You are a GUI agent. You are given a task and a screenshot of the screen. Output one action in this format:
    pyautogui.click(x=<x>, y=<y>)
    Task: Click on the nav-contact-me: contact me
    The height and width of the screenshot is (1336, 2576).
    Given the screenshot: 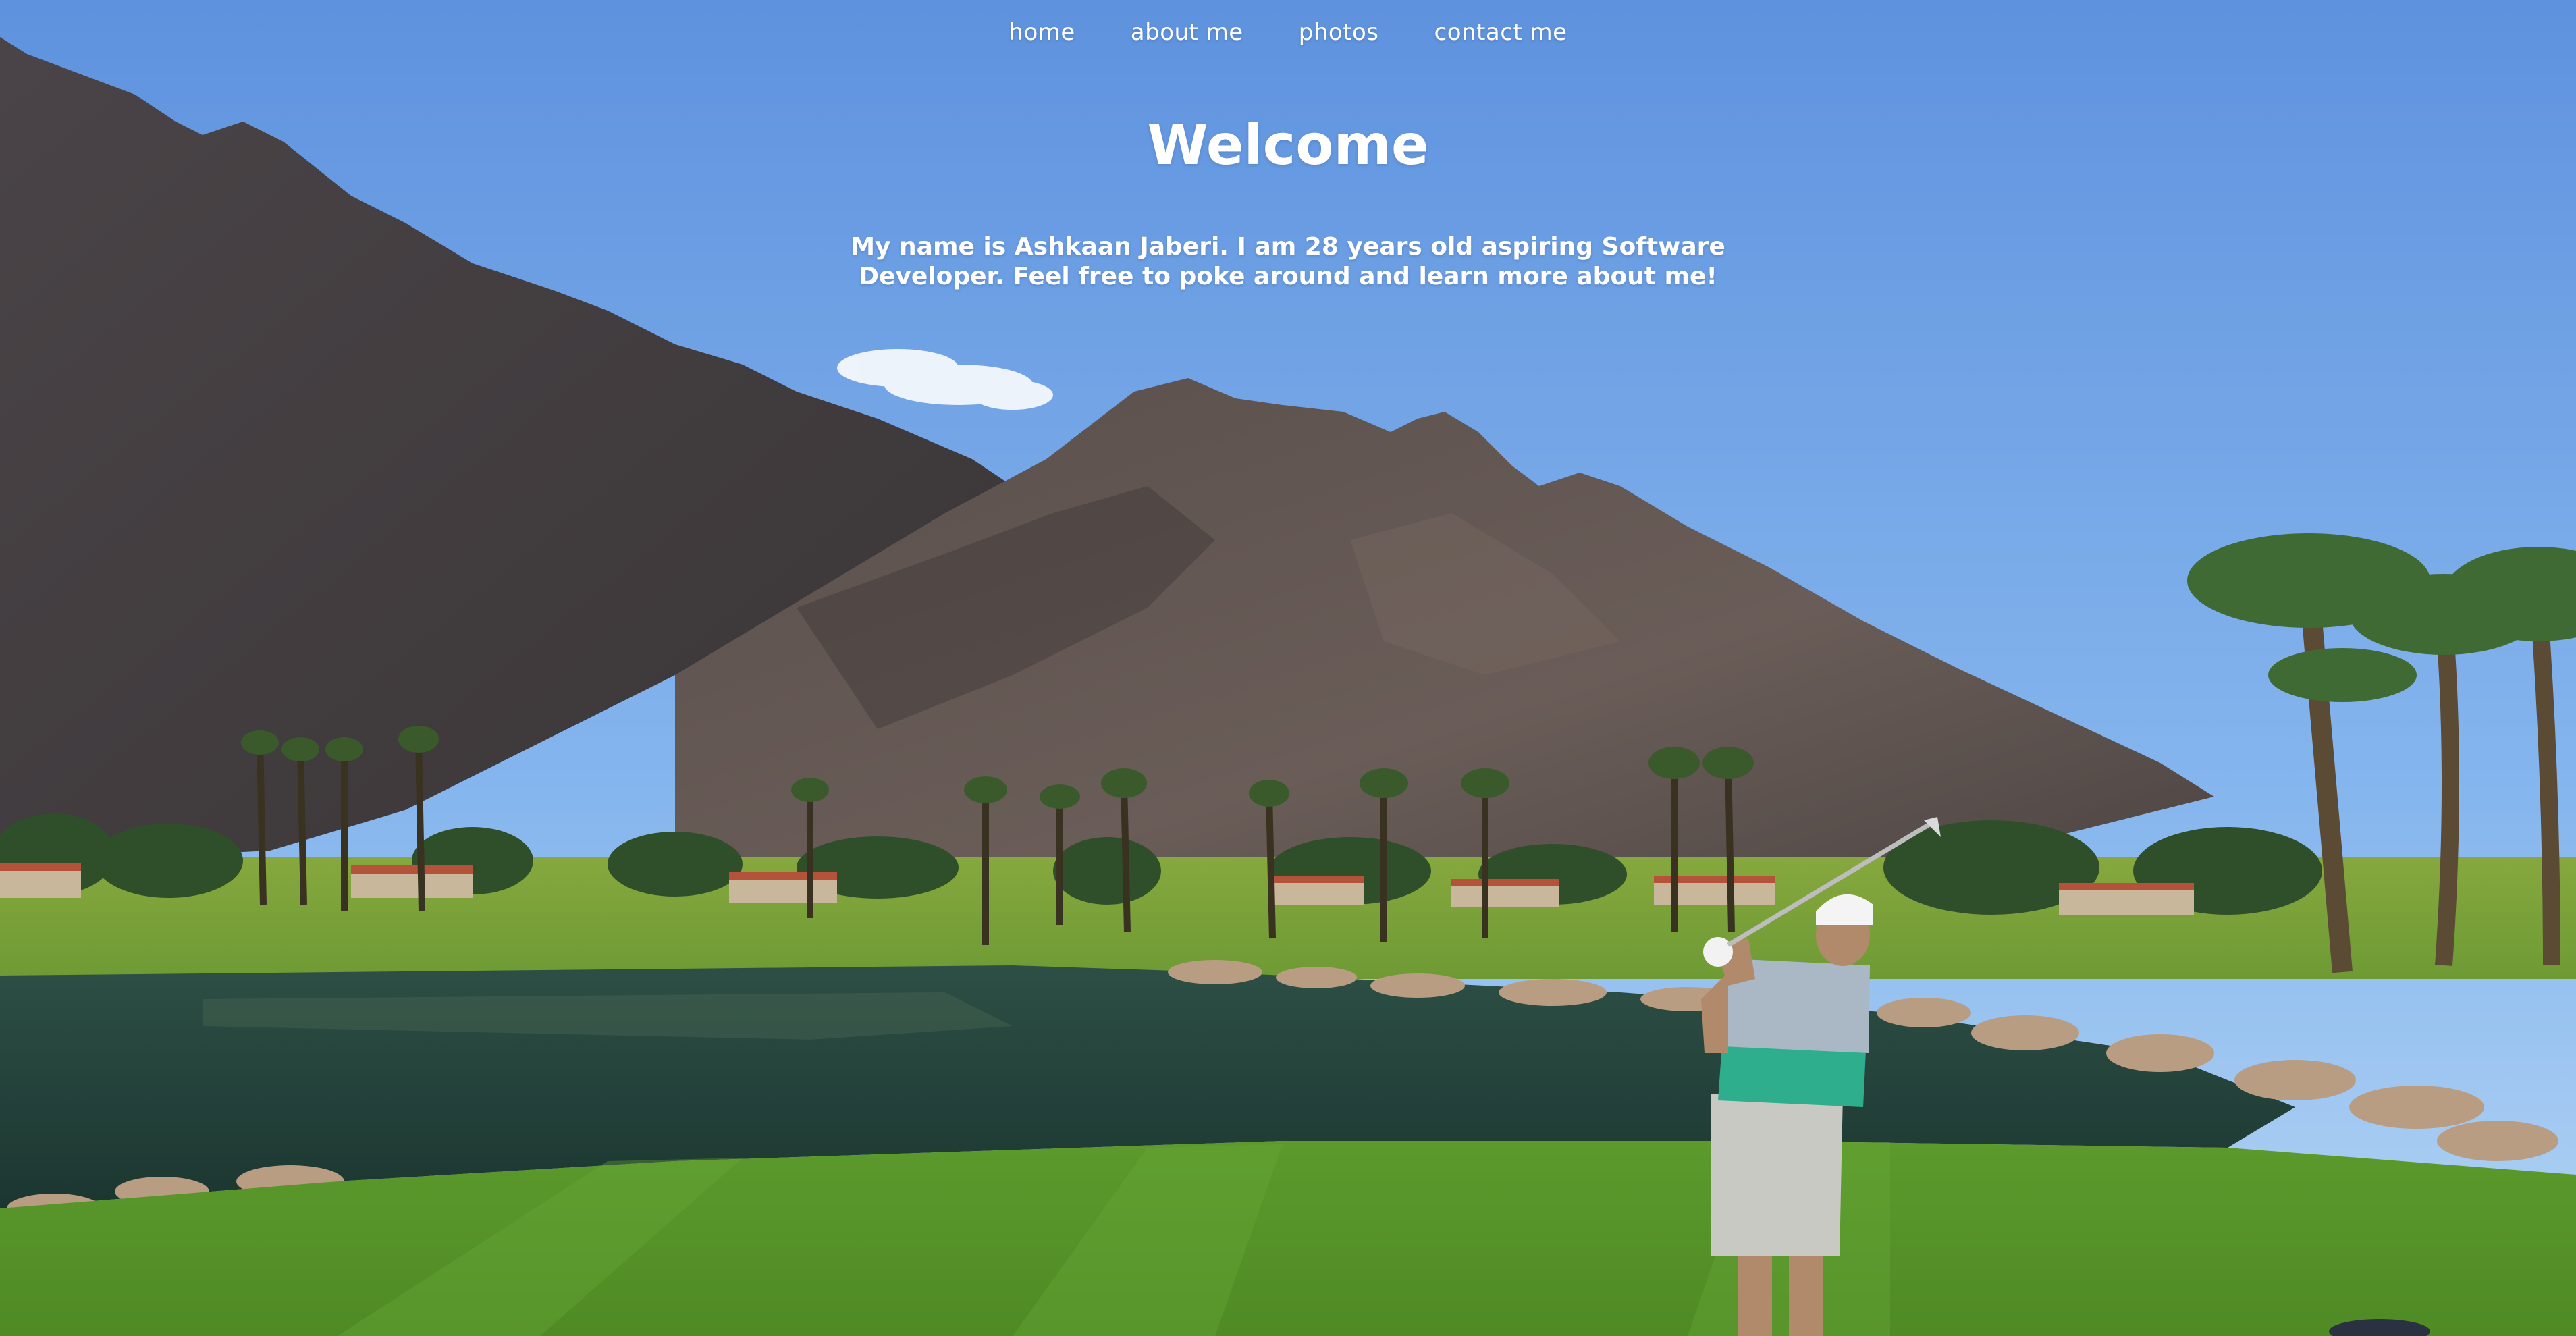 What is the action you would take?
    pyautogui.click(x=1501, y=32)
    